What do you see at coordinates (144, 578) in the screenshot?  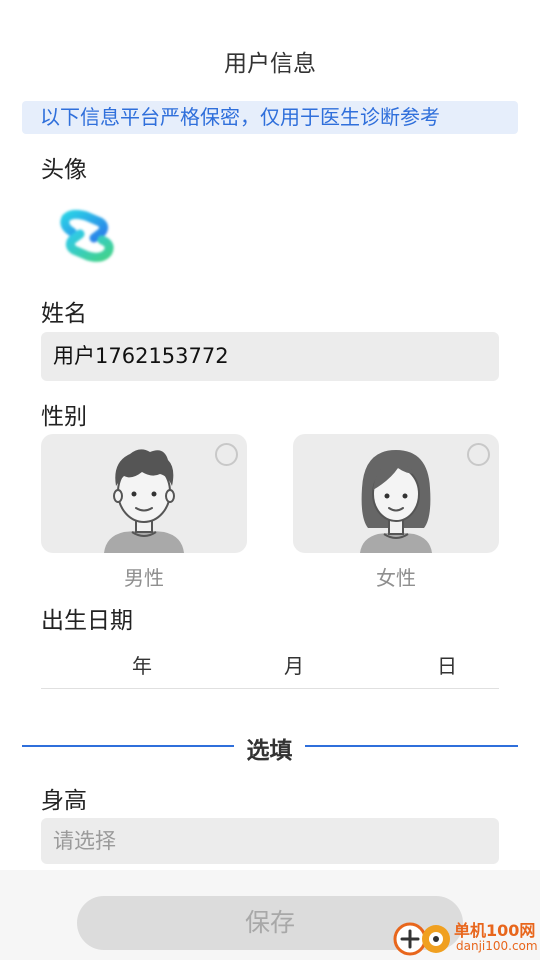 I see `gender-male-label: 男性` at bounding box center [144, 578].